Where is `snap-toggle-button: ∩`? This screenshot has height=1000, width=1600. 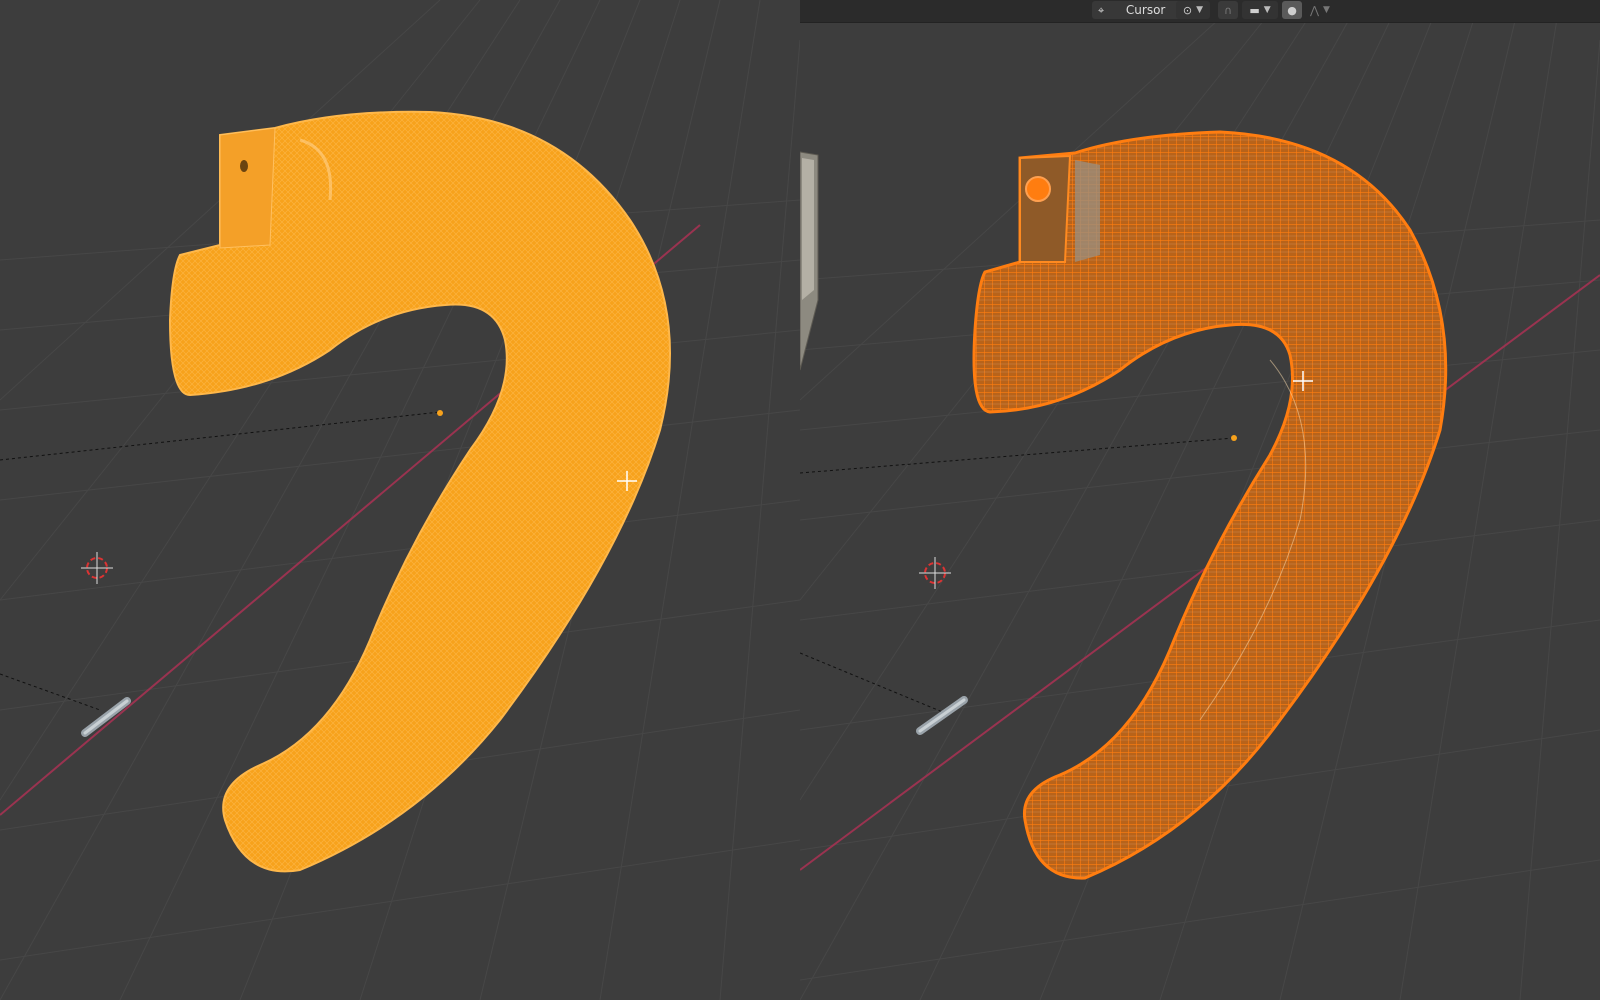
snap-toggle-button: ∩ is located at coordinates (1228, 10).